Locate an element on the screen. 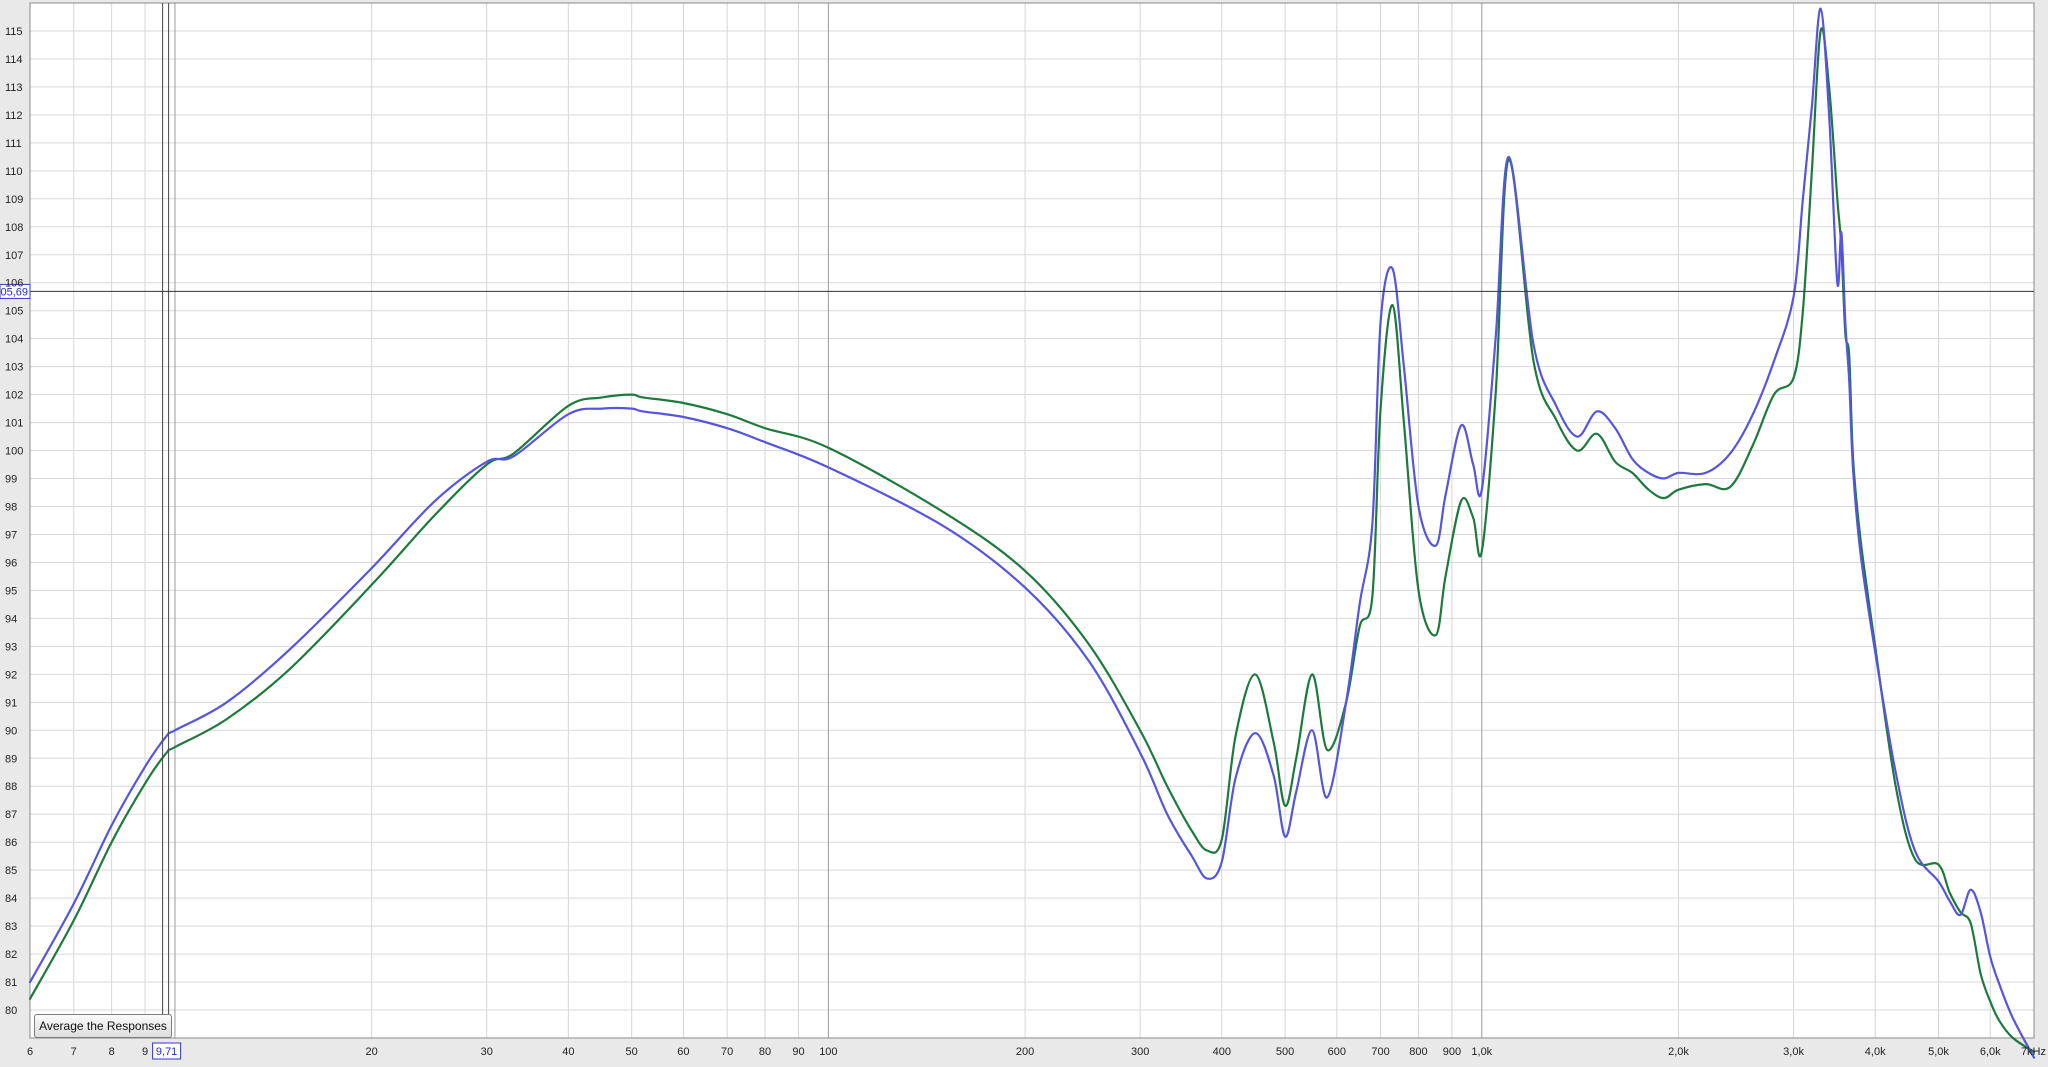 The width and height of the screenshot is (2048, 1067). y-tick-label: 95 is located at coordinates (11, 591).